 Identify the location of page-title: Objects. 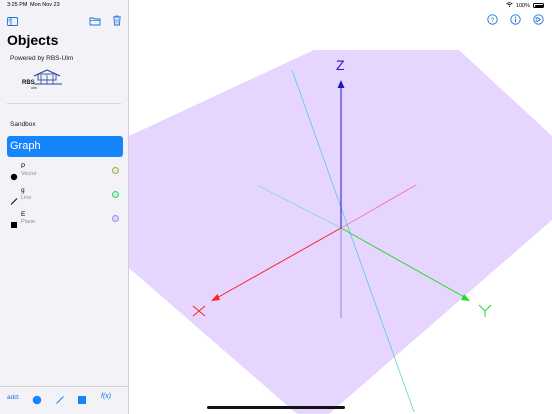
(33, 40).